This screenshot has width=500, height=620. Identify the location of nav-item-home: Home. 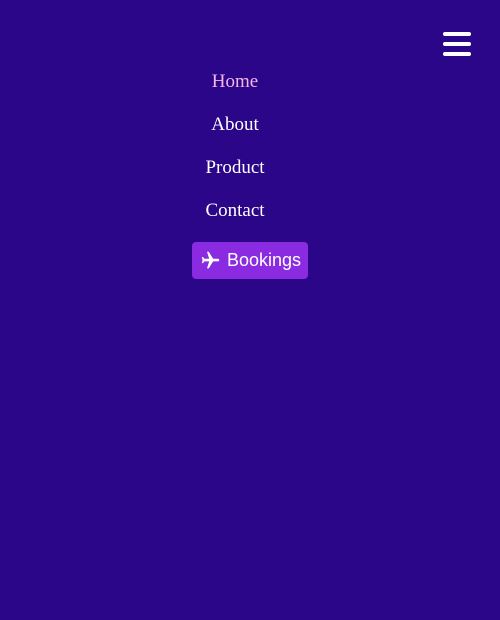
(235, 91).